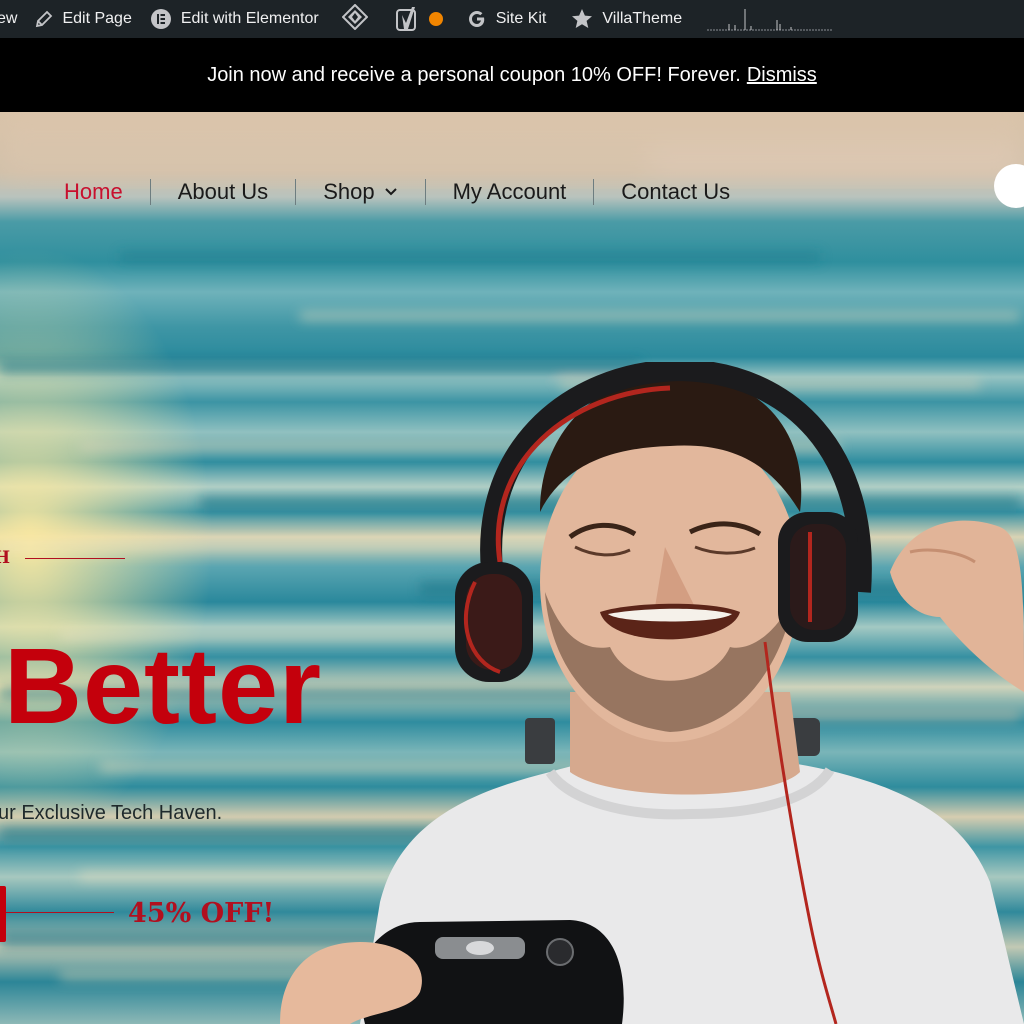 This screenshot has height=1024, width=1024. Describe the element at coordinates (201, 913) in the screenshot. I see `discount-label: 45% OFF!` at that location.